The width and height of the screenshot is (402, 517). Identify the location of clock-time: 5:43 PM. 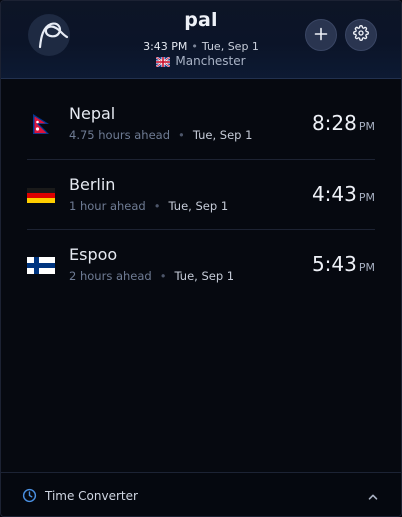
(343, 264).